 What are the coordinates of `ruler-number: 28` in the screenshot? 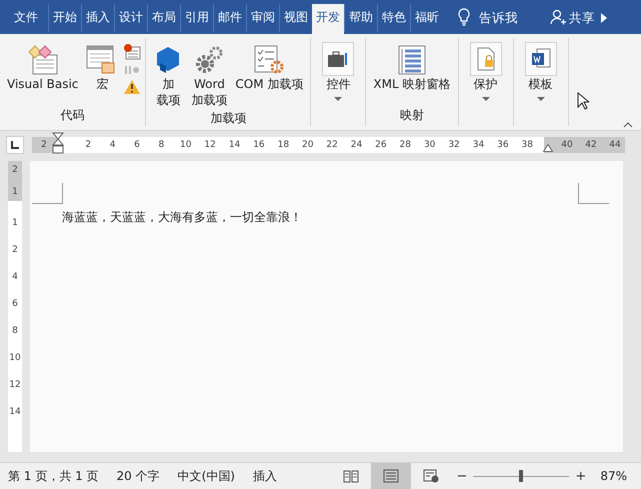 It's located at (405, 145).